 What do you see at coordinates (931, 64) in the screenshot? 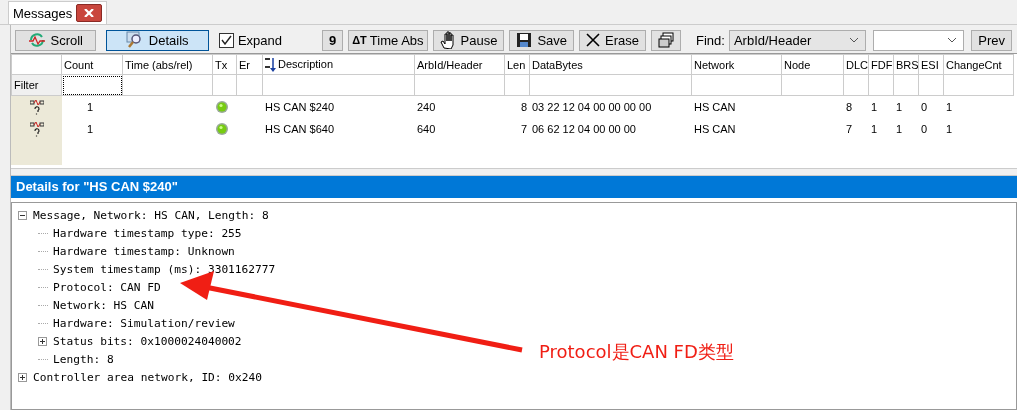
I see `column-header: ESI` at bounding box center [931, 64].